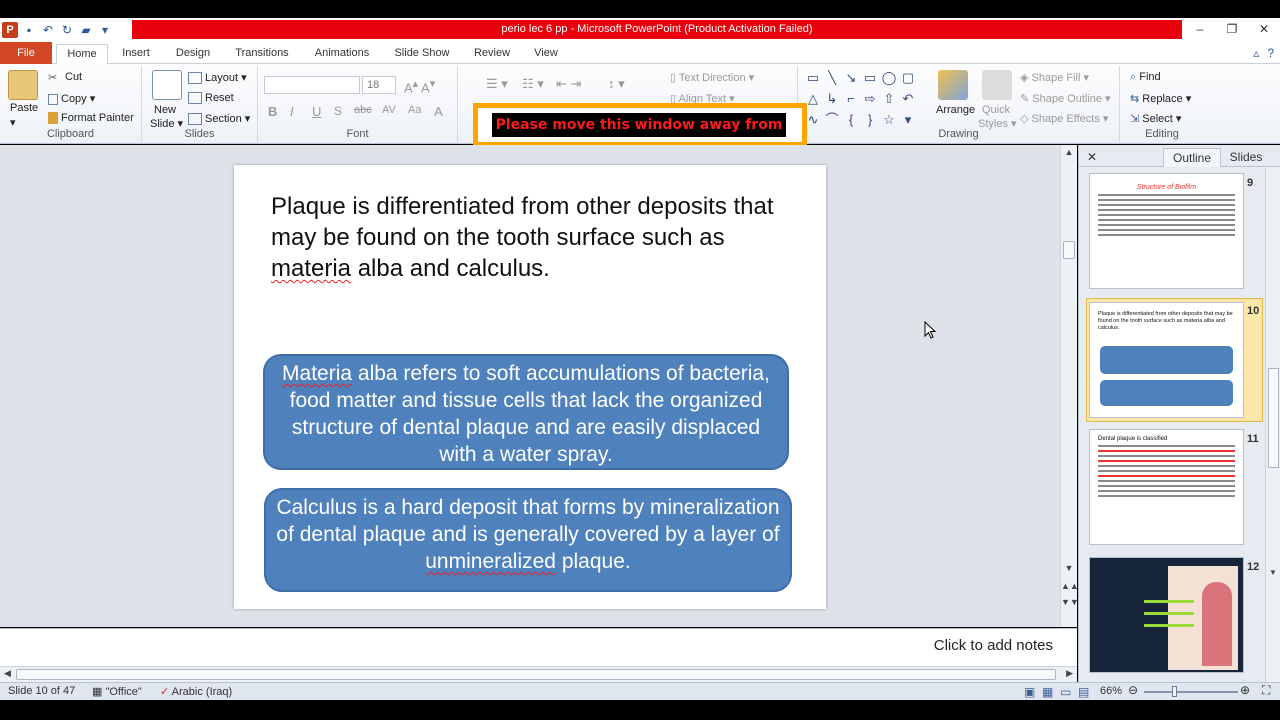 The height and width of the screenshot is (720, 1280). I want to click on slideshow-view-icon: ▤, so click(1083, 692).